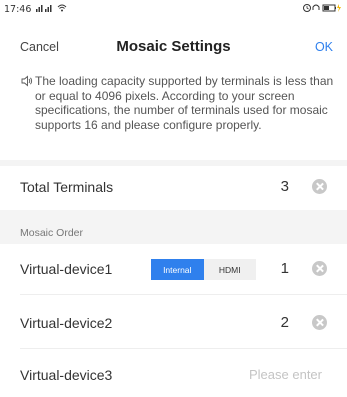 This screenshot has width=347, height=397. What do you see at coordinates (285, 268) in the screenshot?
I see `device-order-value: 1` at bounding box center [285, 268].